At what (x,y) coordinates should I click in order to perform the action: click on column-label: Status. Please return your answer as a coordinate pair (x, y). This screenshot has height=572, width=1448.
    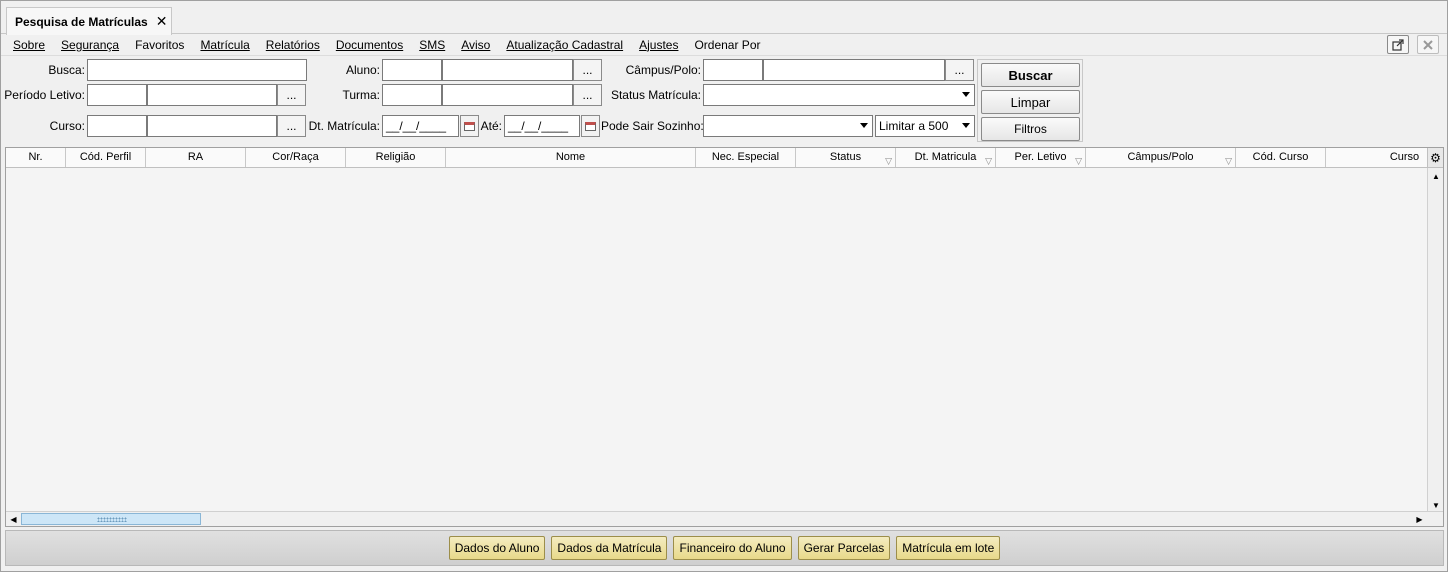
    Looking at the image, I should click on (845, 157).